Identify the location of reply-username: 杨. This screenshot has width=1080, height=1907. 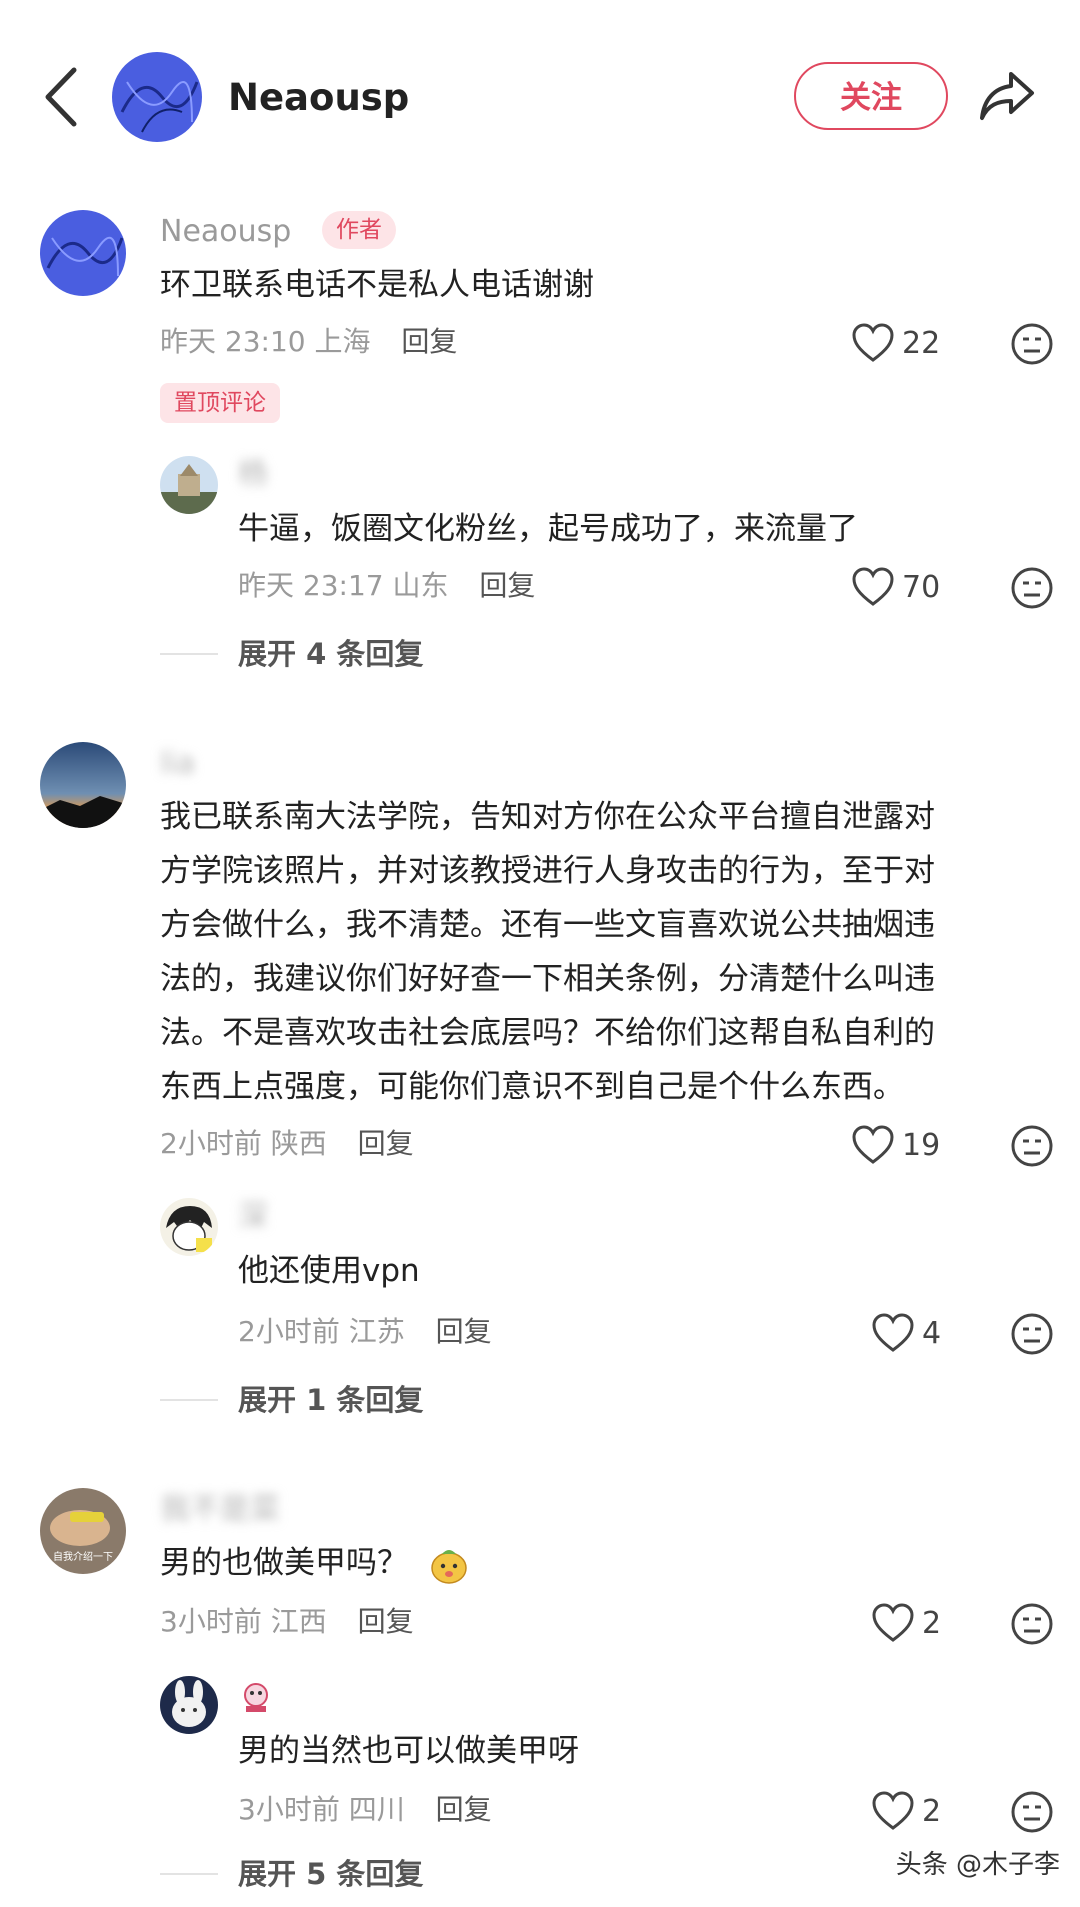
(253, 475).